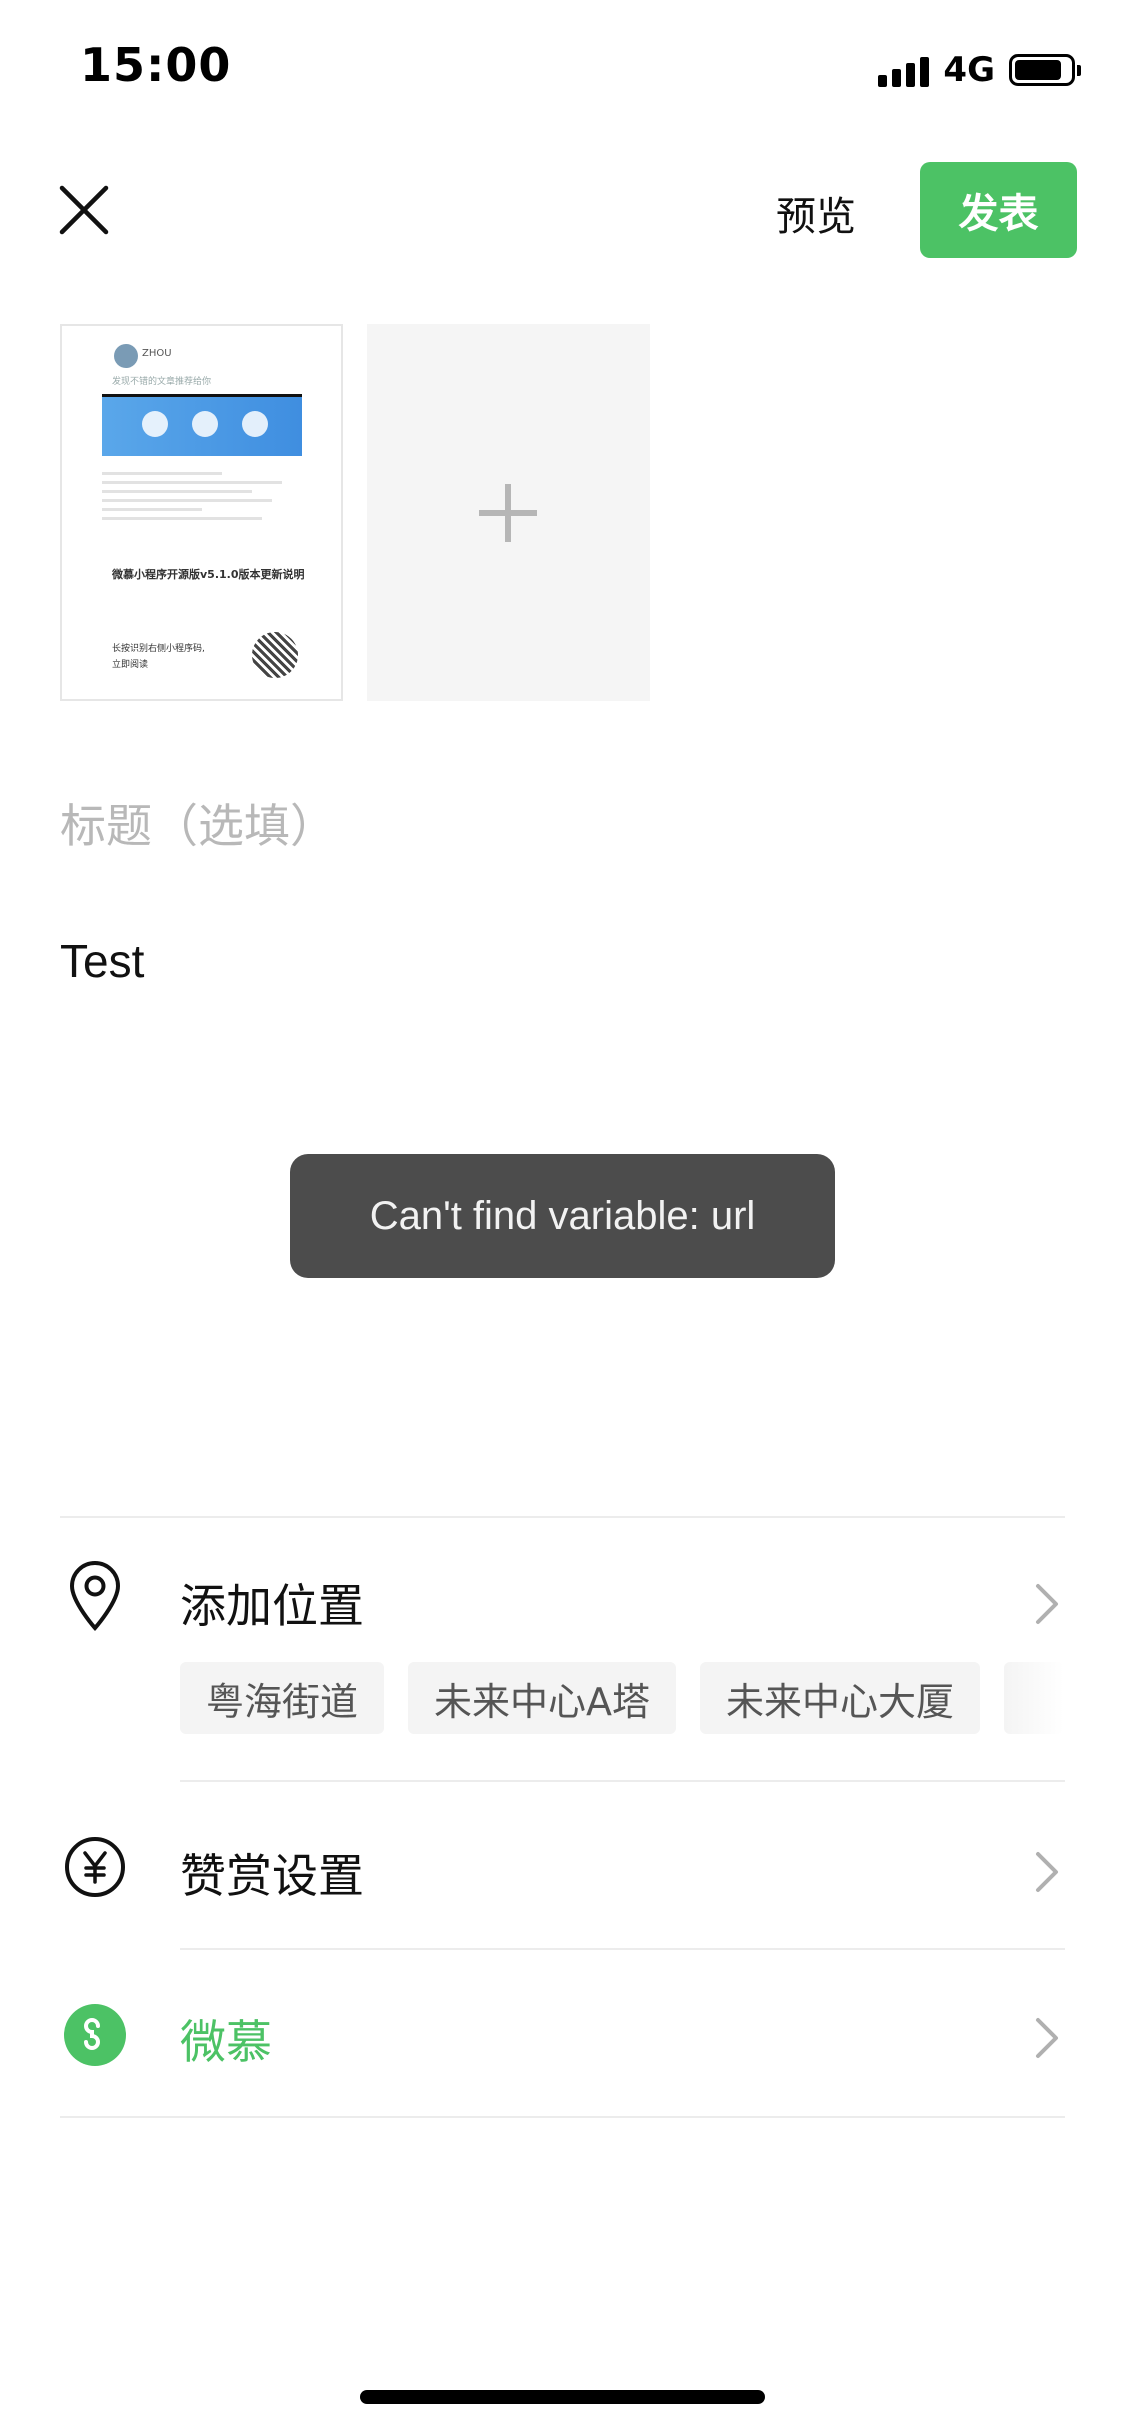 The image size is (1125, 2436). Describe the element at coordinates (816, 213) in the screenshot. I see `preview-button: 预览` at that location.